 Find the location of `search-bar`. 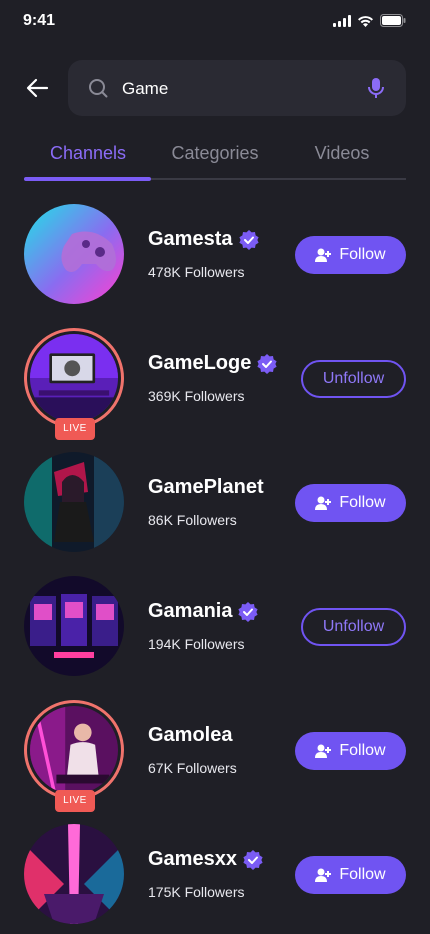

search-bar is located at coordinates (237, 88).